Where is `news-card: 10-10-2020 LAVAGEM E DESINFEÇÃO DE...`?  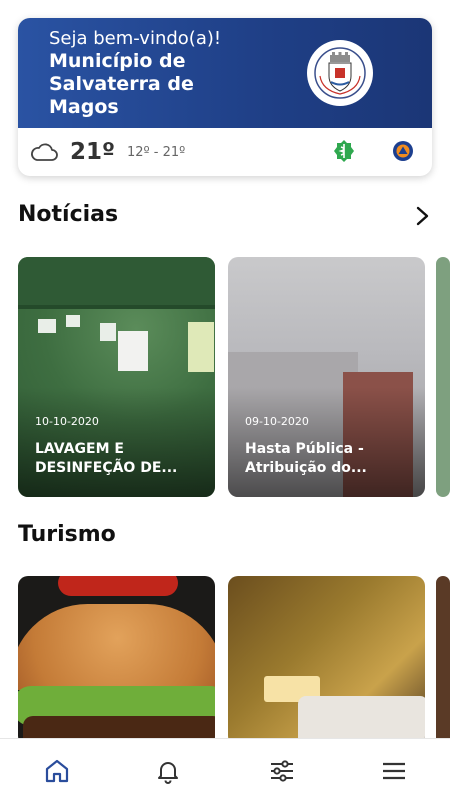
news-card: 10-10-2020 LAVAGEM E DESINFEÇÃO DE... is located at coordinates (116, 377).